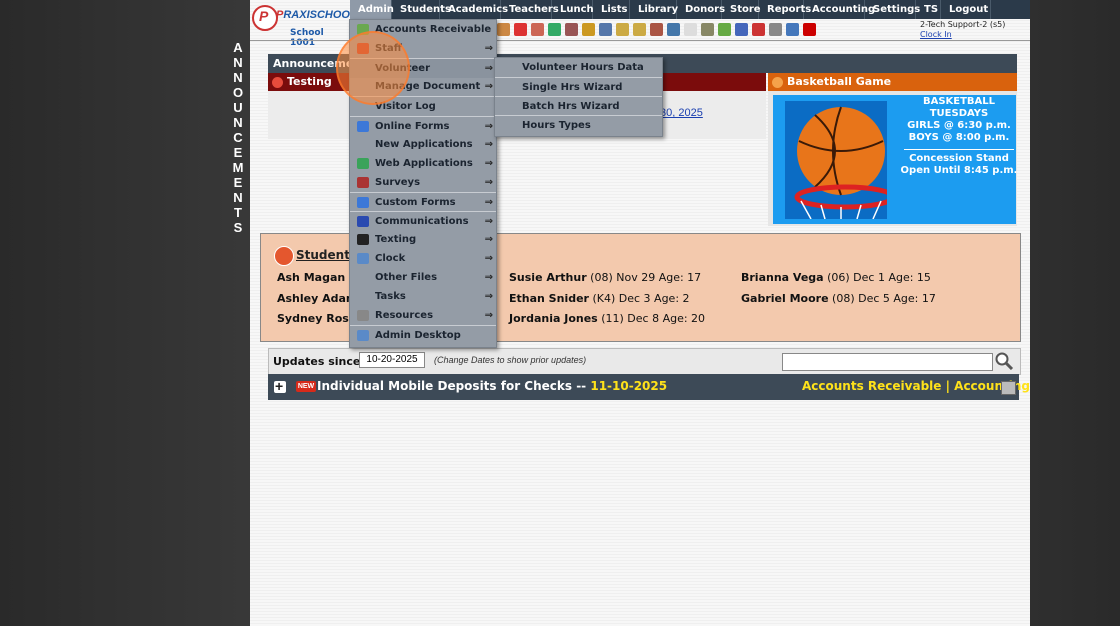  I want to click on admin-menu-item-online-forms: Online Forms ⇒, so click(423, 126).